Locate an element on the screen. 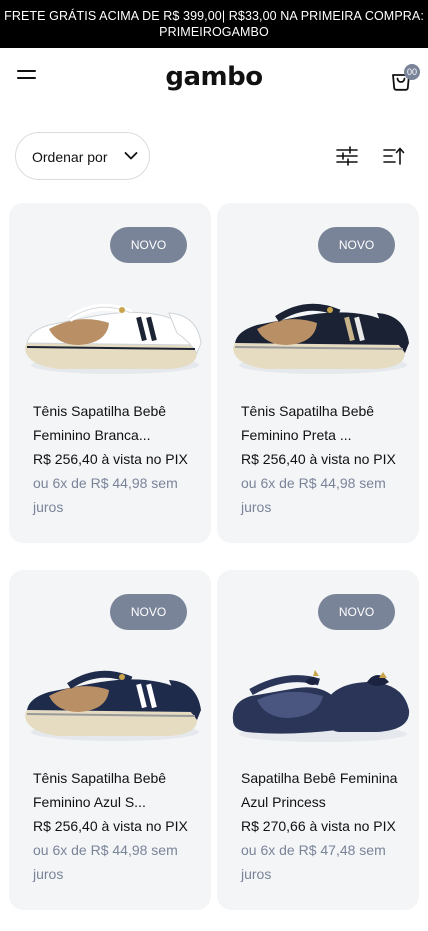 The height and width of the screenshot is (931, 428). cart-button: 00 is located at coordinates (404, 78).